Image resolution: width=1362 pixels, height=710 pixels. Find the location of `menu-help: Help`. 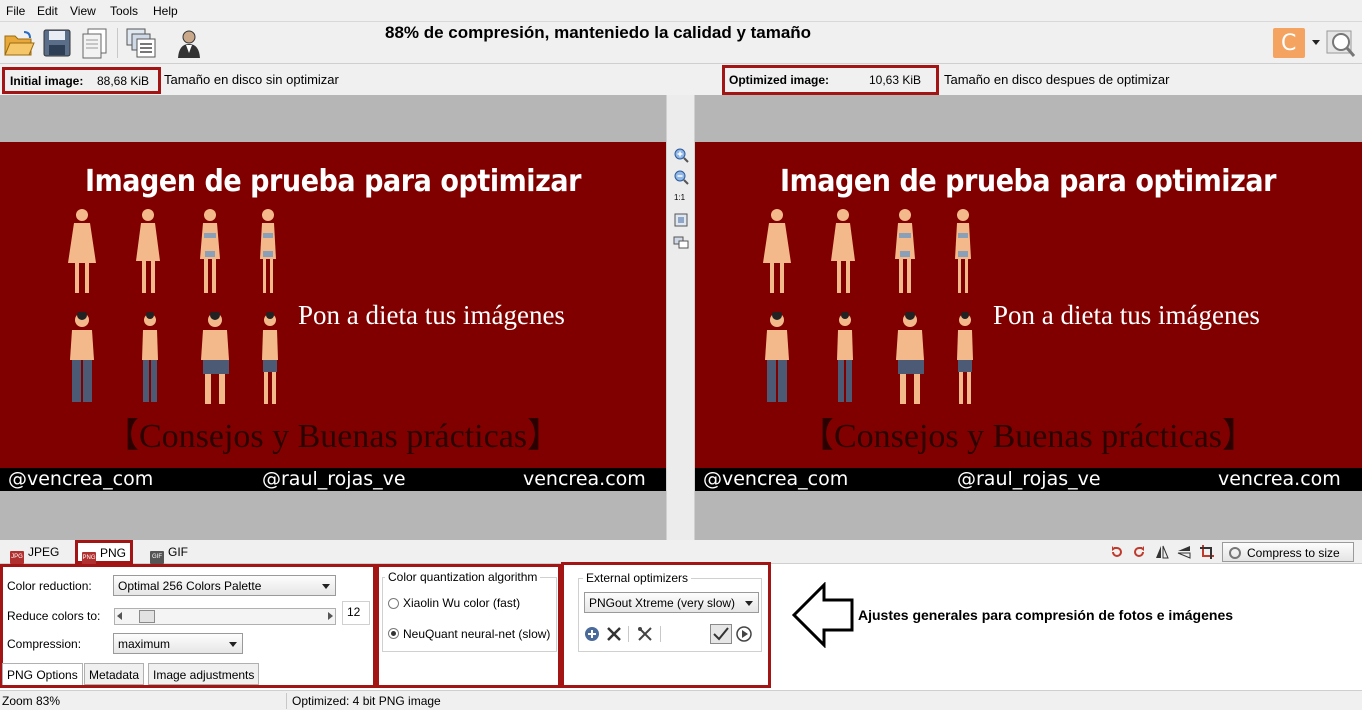

menu-help: Help is located at coordinates (165, 11).